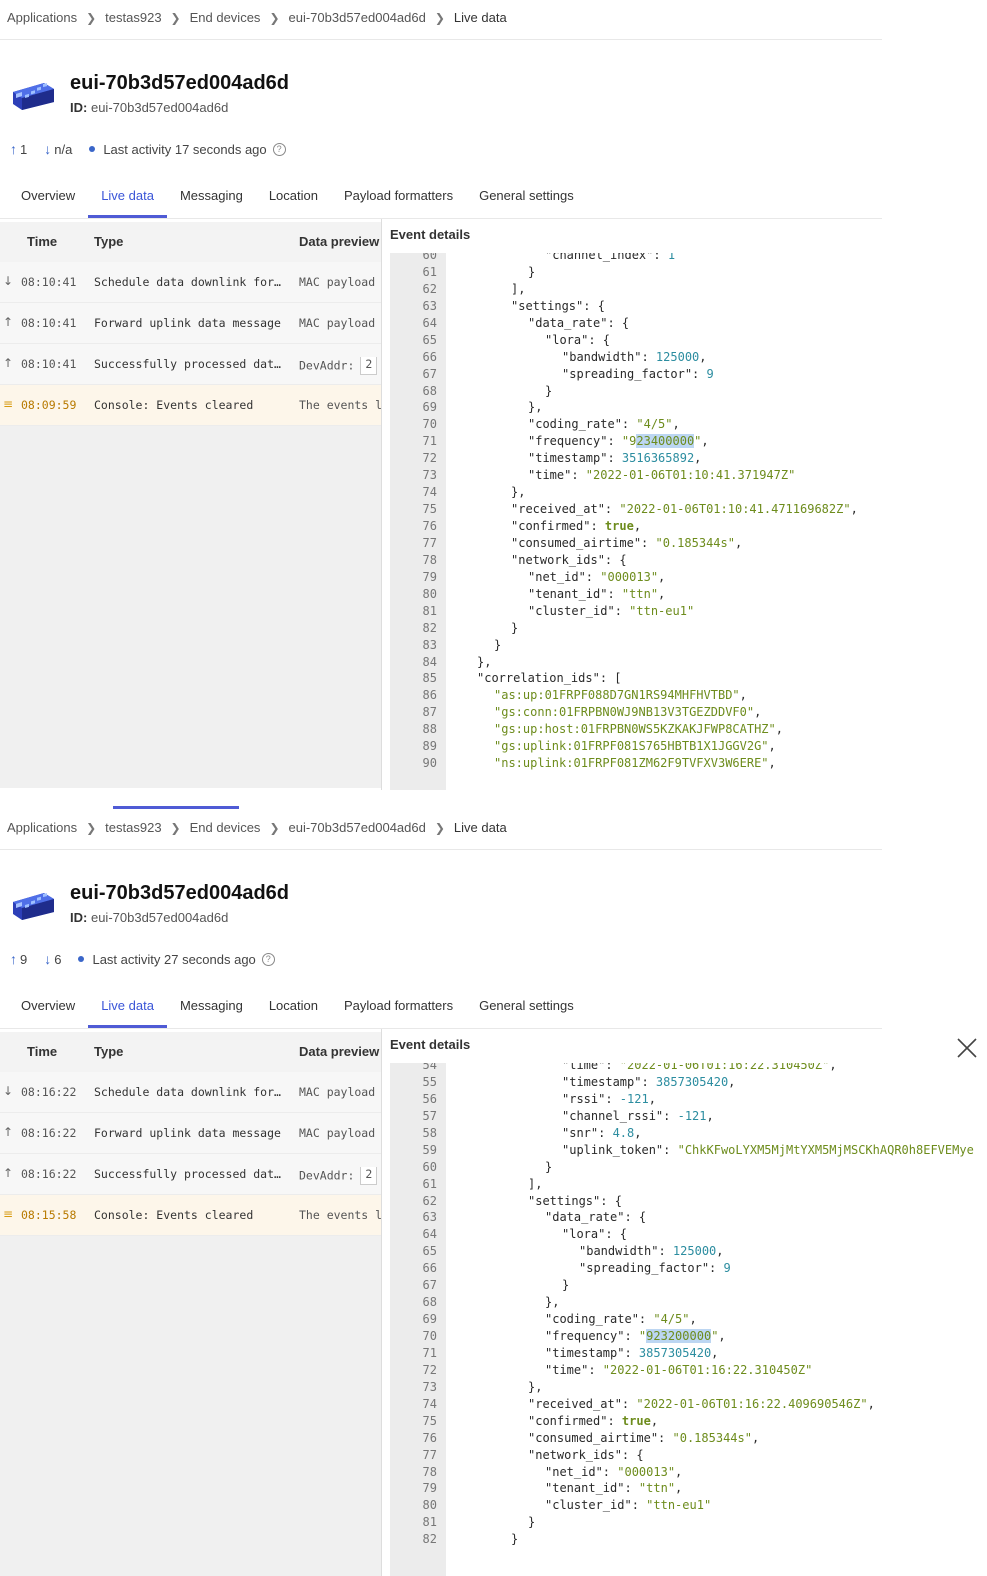  Describe the element at coordinates (429, 661) in the screenshot. I see `line-number: 84` at that location.